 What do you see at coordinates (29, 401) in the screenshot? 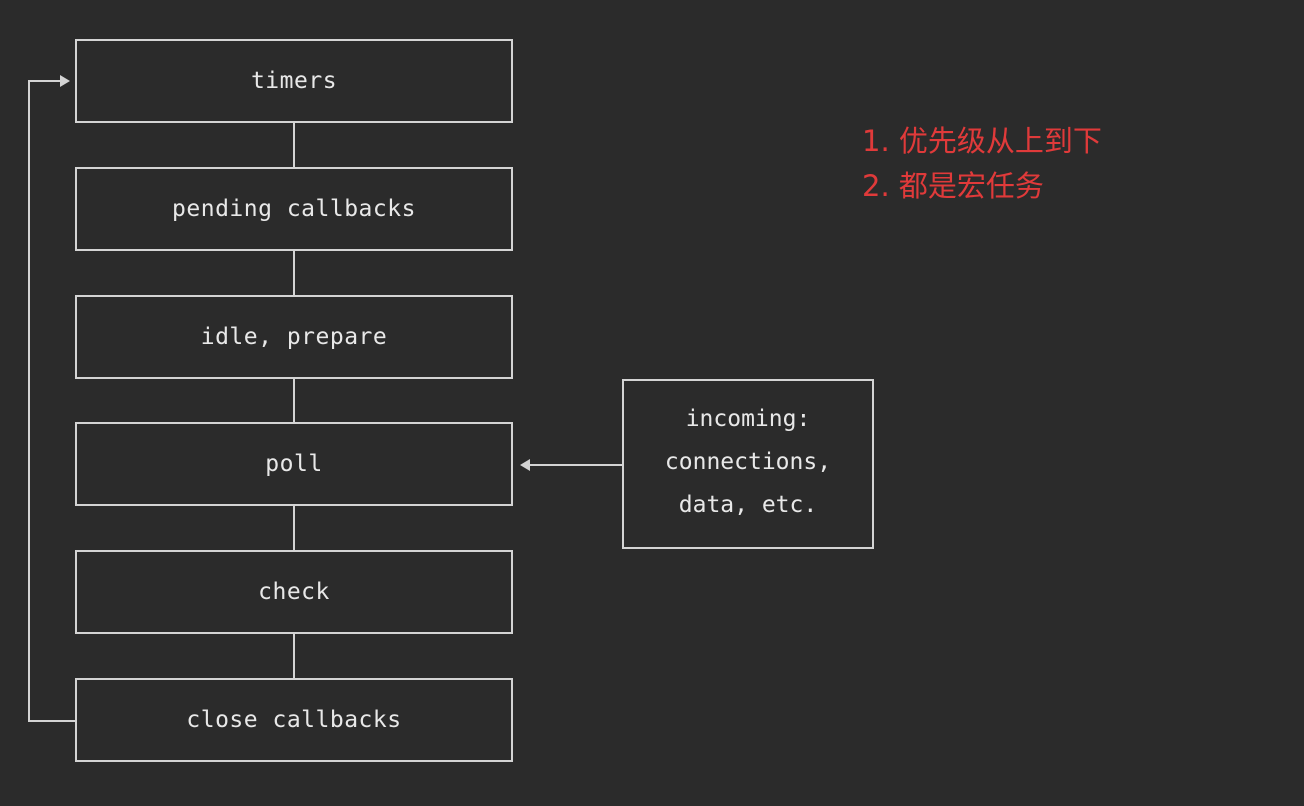
I see `loop-back-vertical` at bounding box center [29, 401].